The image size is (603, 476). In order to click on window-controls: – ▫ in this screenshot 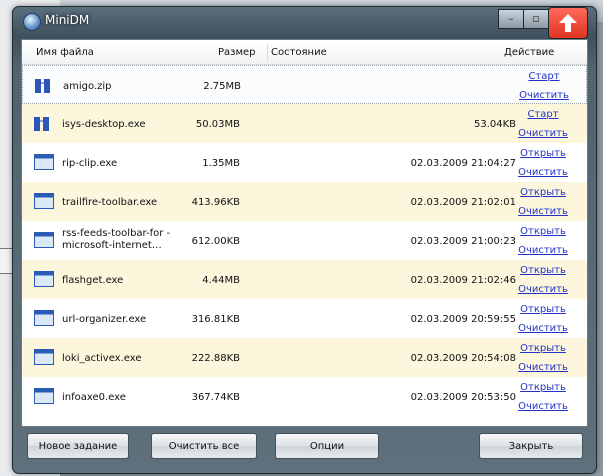, I will do `click(543, 23)`.